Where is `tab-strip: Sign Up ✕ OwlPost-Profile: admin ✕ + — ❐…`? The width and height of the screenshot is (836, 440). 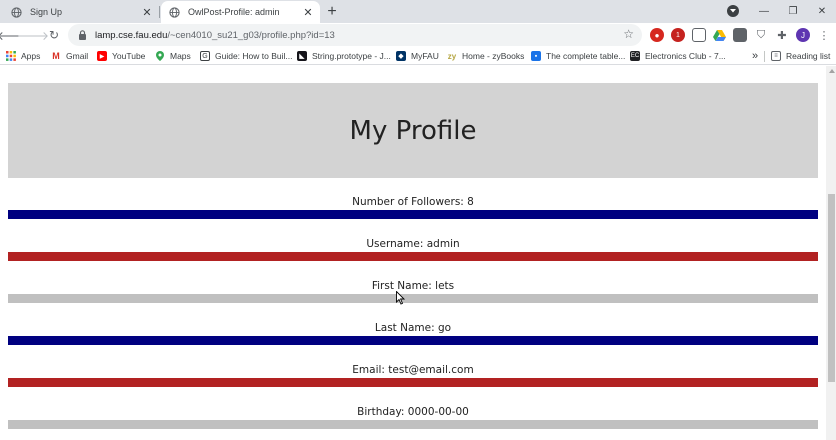
tab-strip: Sign Up ✕ OwlPost-Profile: admin ✕ + — ❐… is located at coordinates (418, 11).